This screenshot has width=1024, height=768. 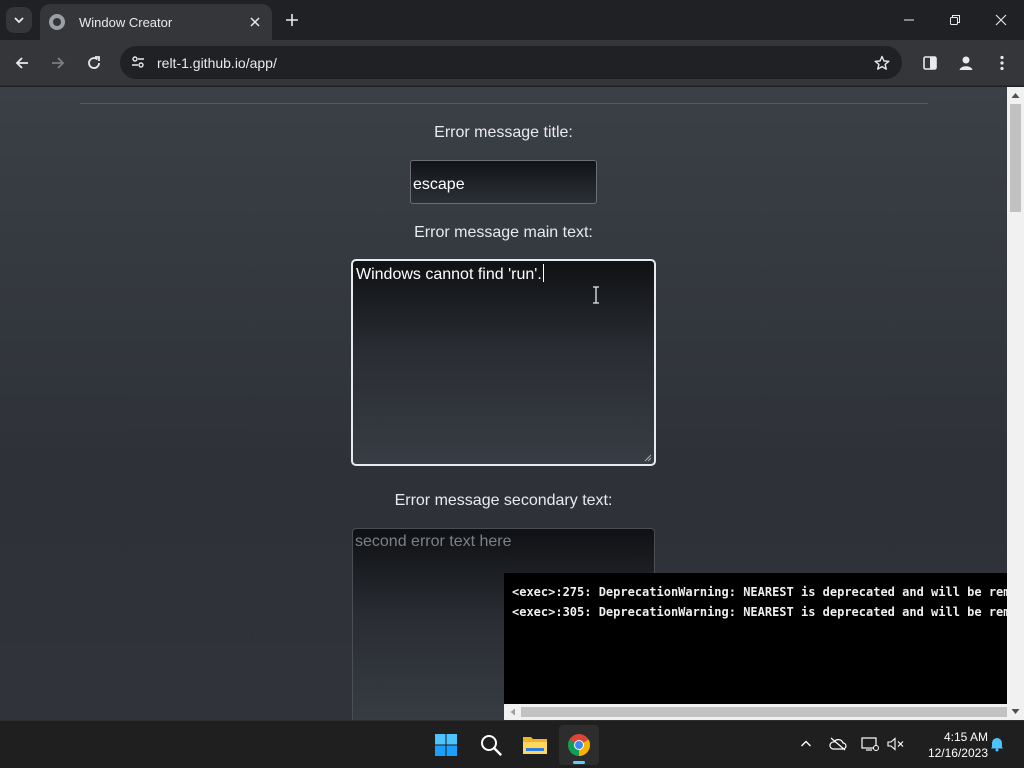 I want to click on tab-close-button, so click(x=255, y=22).